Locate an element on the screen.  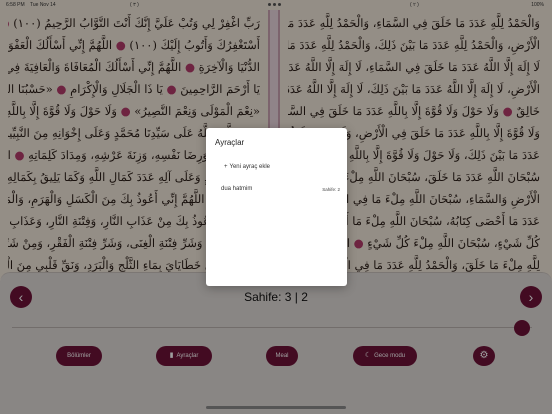
add-bookmark-button: + Yeni ayraç ekle is located at coordinates (247, 167).